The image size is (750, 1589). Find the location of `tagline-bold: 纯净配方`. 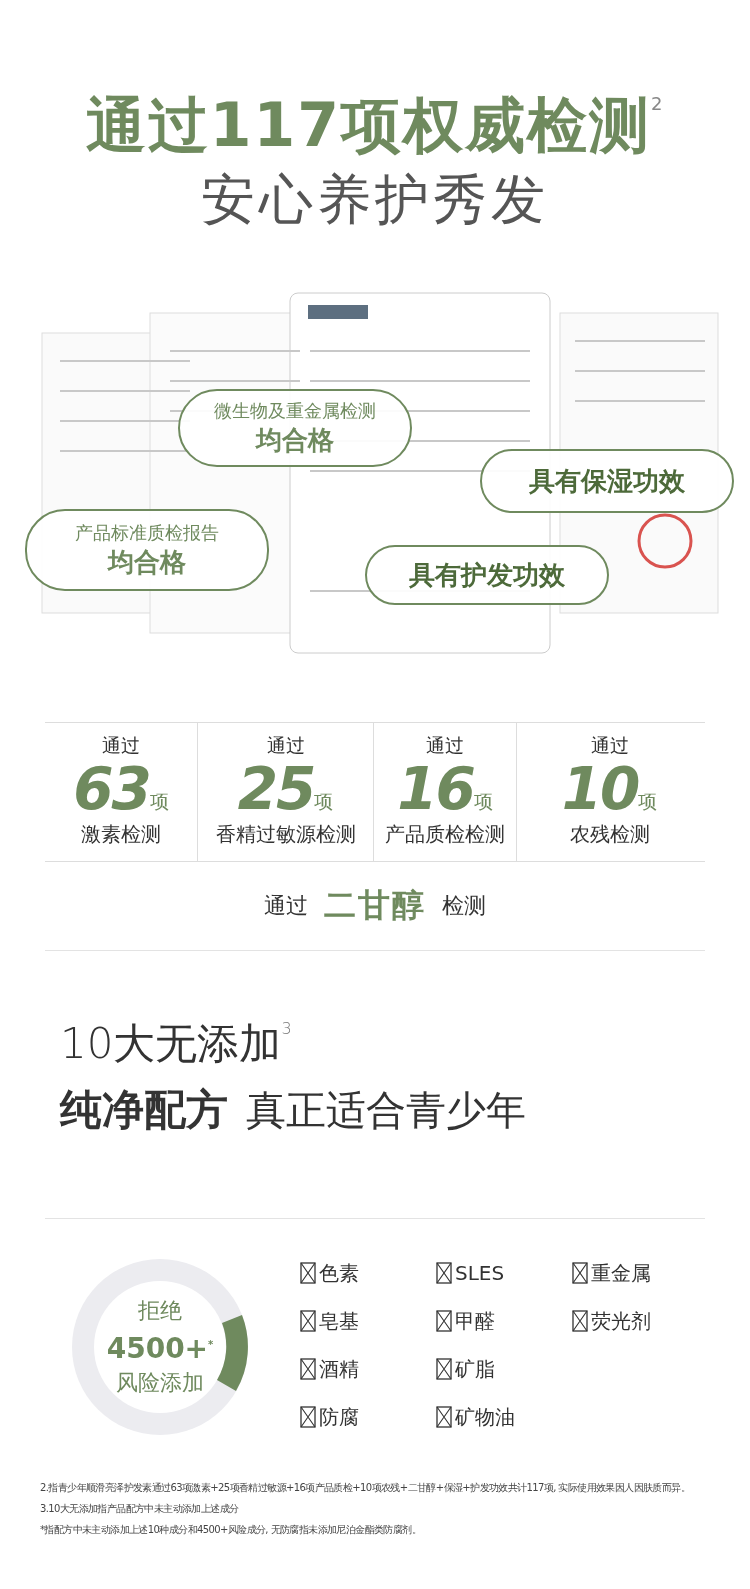

tagline-bold: 纯净配方 is located at coordinates (144, 1110).